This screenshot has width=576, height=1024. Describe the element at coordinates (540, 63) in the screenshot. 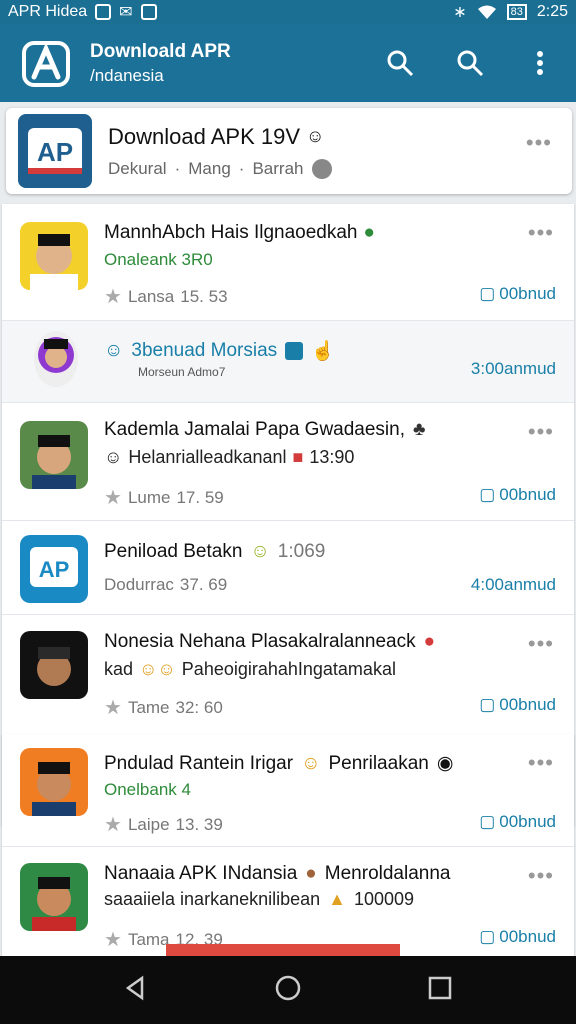

I see `more-options-icon` at that location.